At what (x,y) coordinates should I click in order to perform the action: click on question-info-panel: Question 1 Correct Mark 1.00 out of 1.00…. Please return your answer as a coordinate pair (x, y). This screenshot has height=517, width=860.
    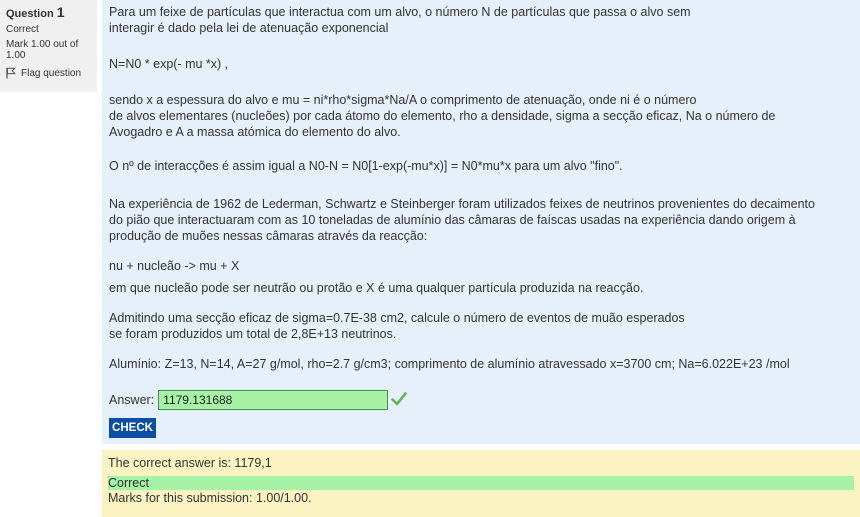
    Looking at the image, I should click on (48, 46).